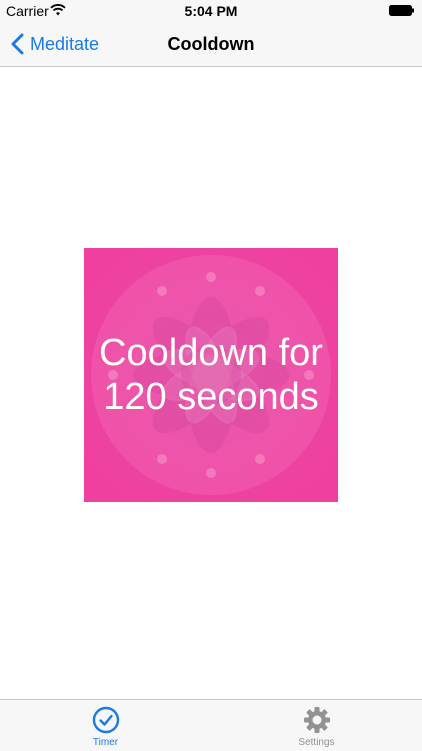 The image size is (422, 751). I want to click on tab-bar: Timer Settings, so click(211, 725).